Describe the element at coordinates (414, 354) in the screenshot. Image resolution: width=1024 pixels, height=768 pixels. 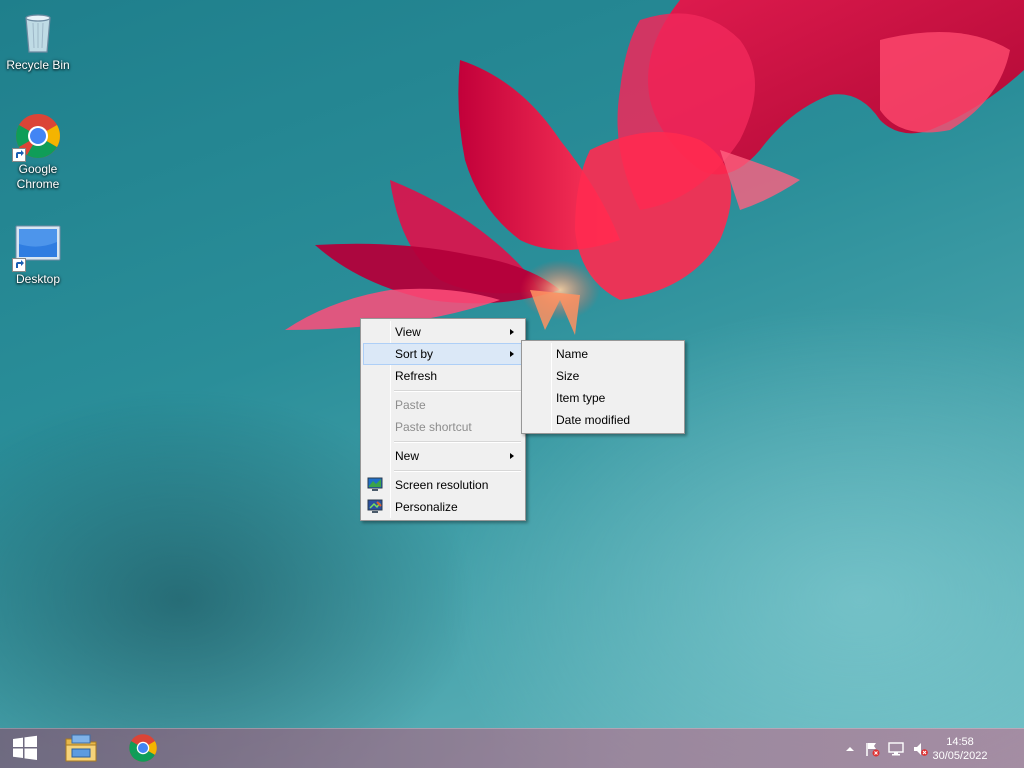
I see `menu-item-label: Sort by` at that location.